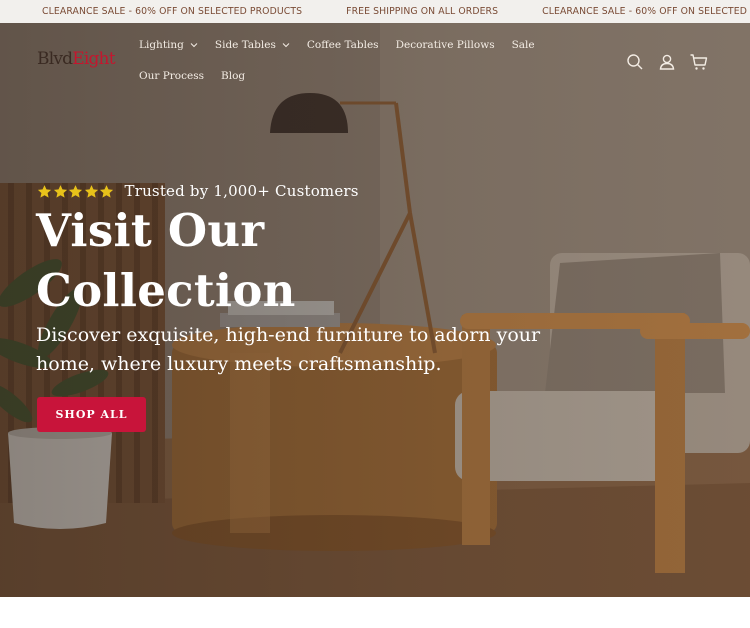 Image resolution: width=750 pixels, height=628 pixels. I want to click on account-button, so click(667, 62).